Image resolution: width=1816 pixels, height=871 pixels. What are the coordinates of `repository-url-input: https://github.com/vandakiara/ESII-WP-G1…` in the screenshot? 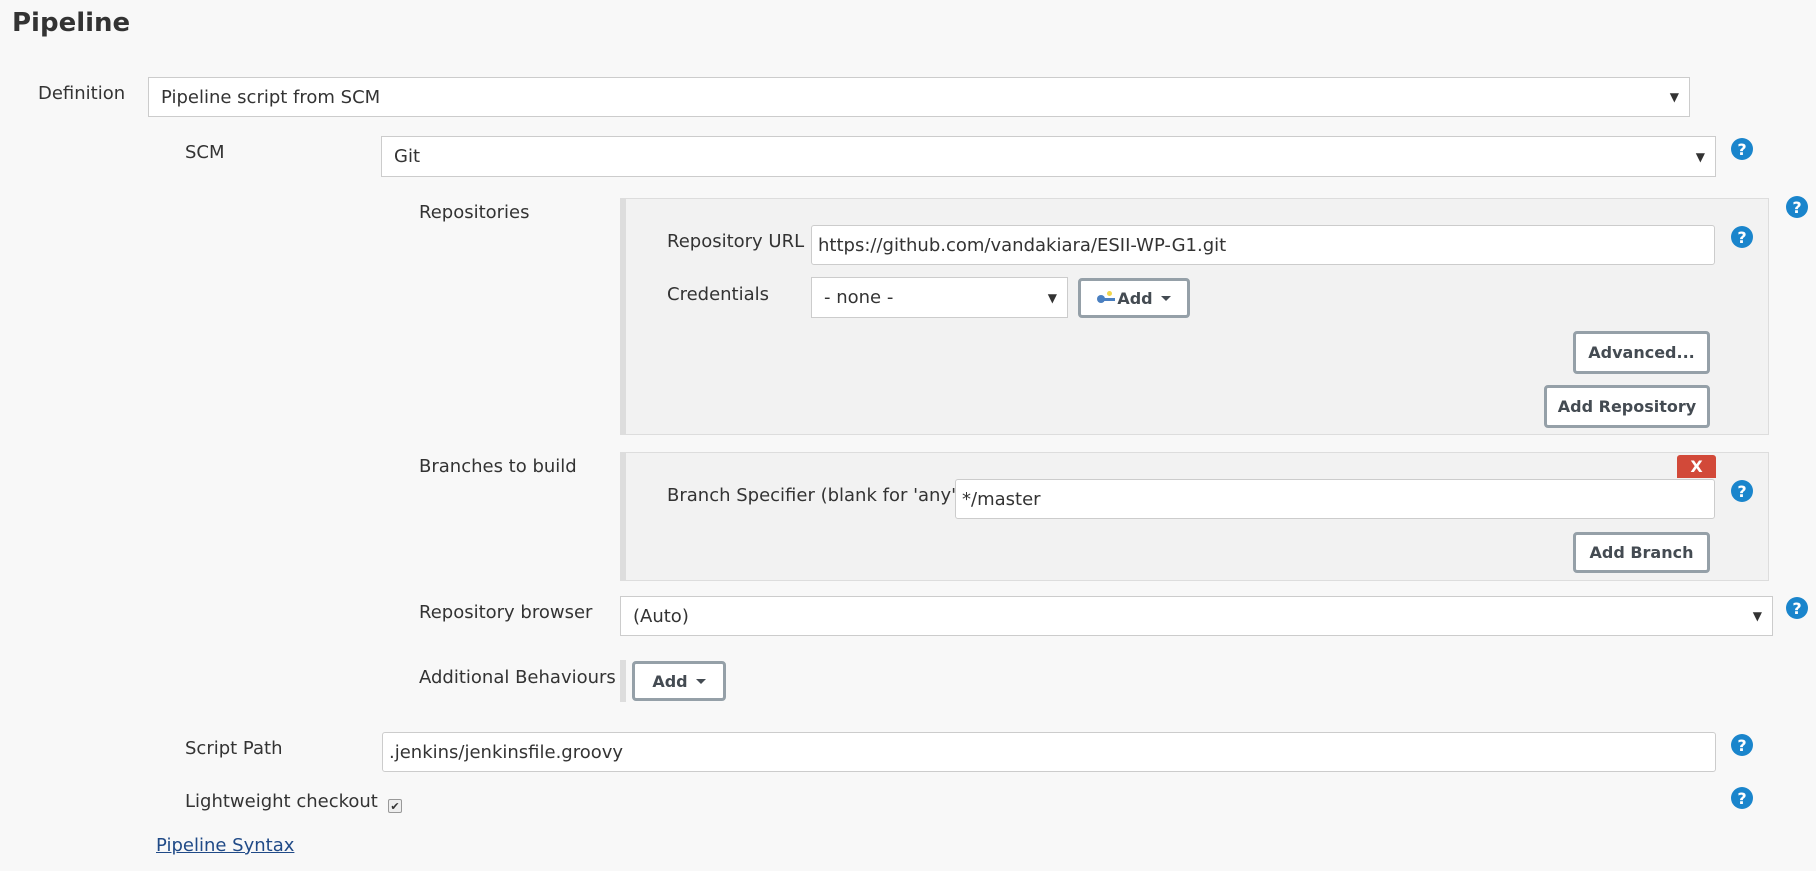 It's located at (1263, 245).